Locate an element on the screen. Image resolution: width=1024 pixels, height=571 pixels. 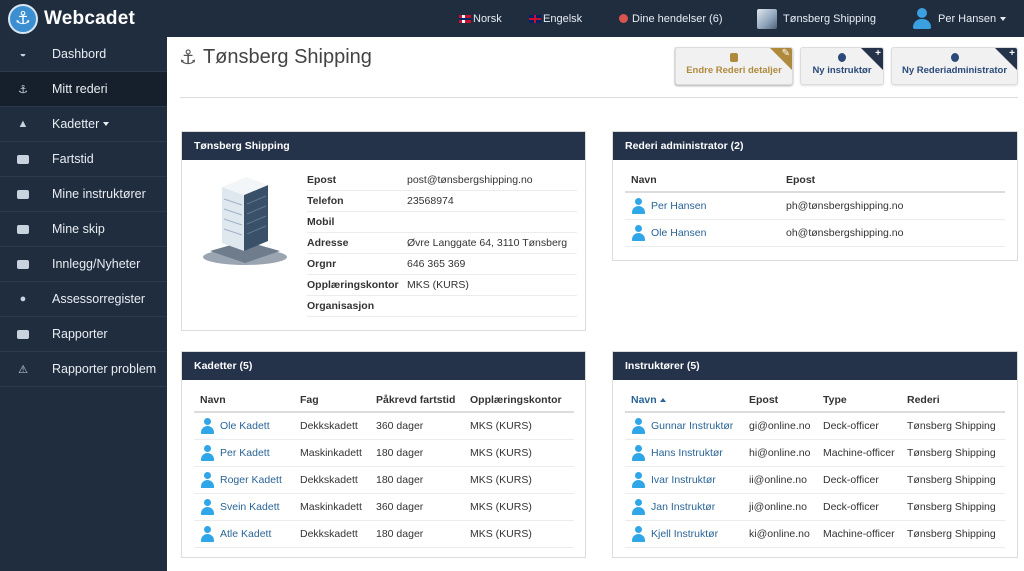
email-cell: ki@online.no is located at coordinates (780, 534).